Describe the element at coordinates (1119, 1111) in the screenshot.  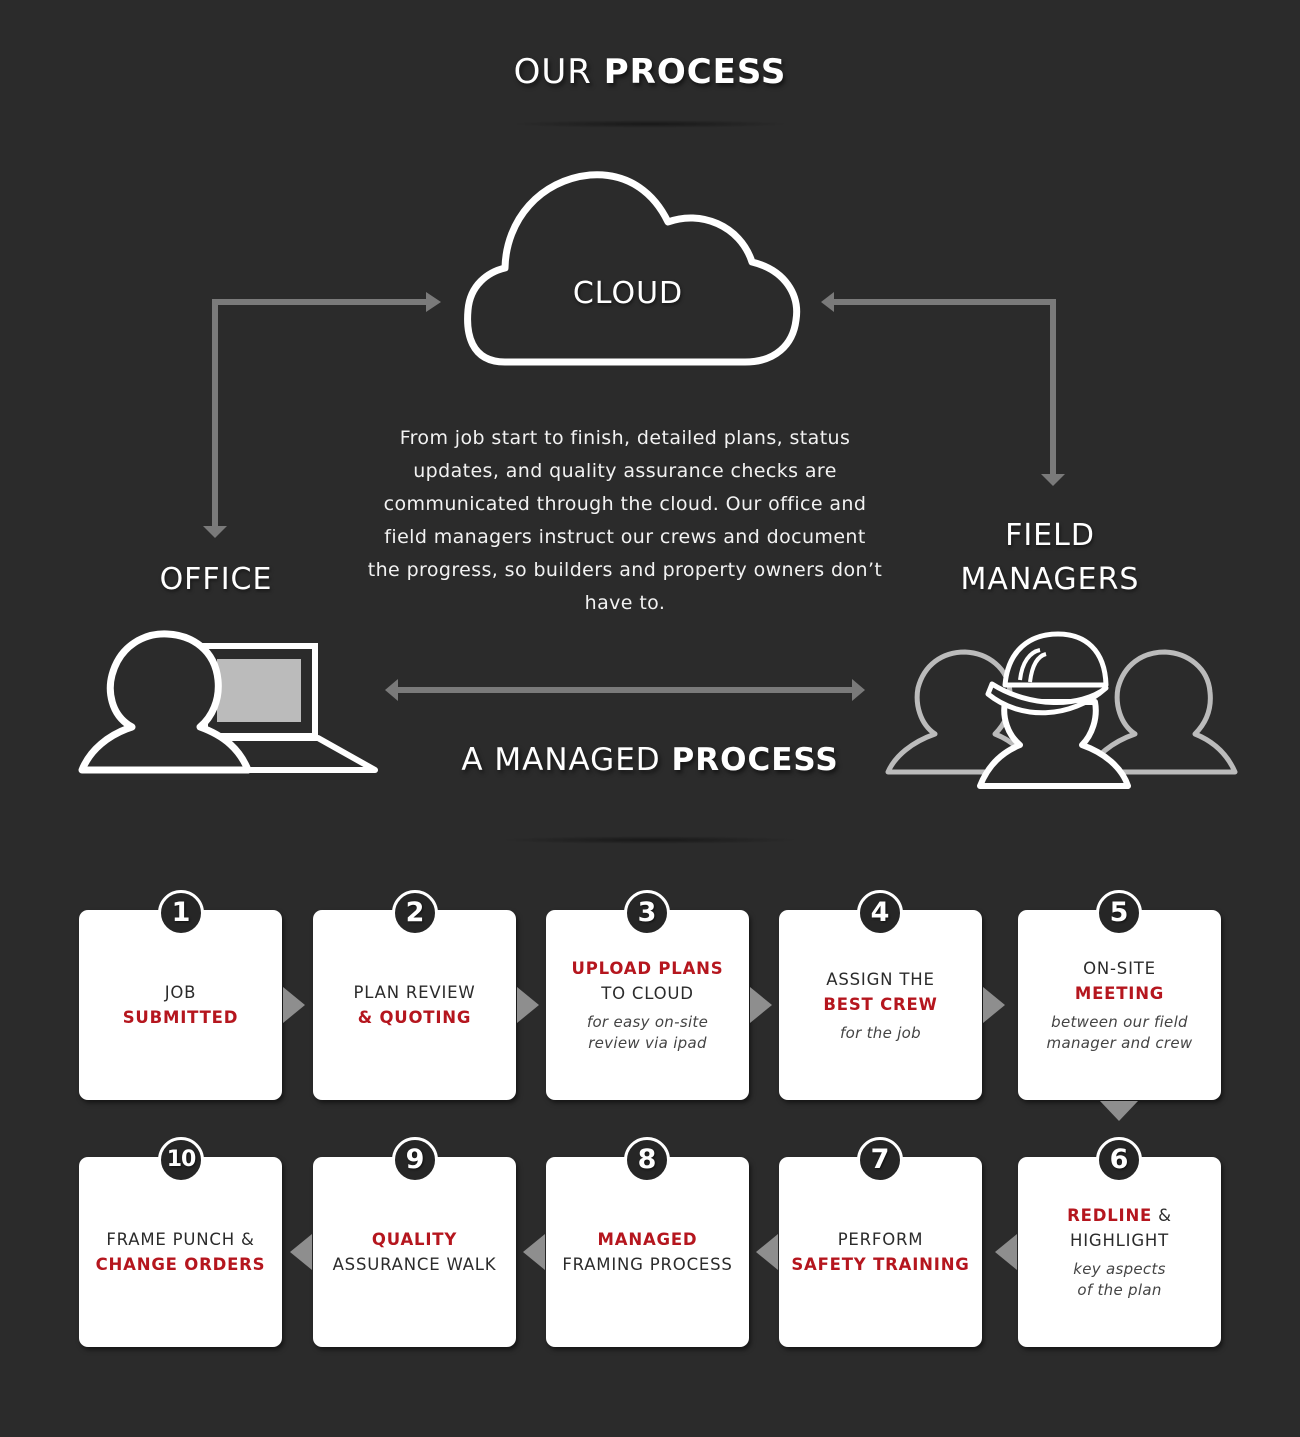
I see `flow-arrow-down-icon` at that location.